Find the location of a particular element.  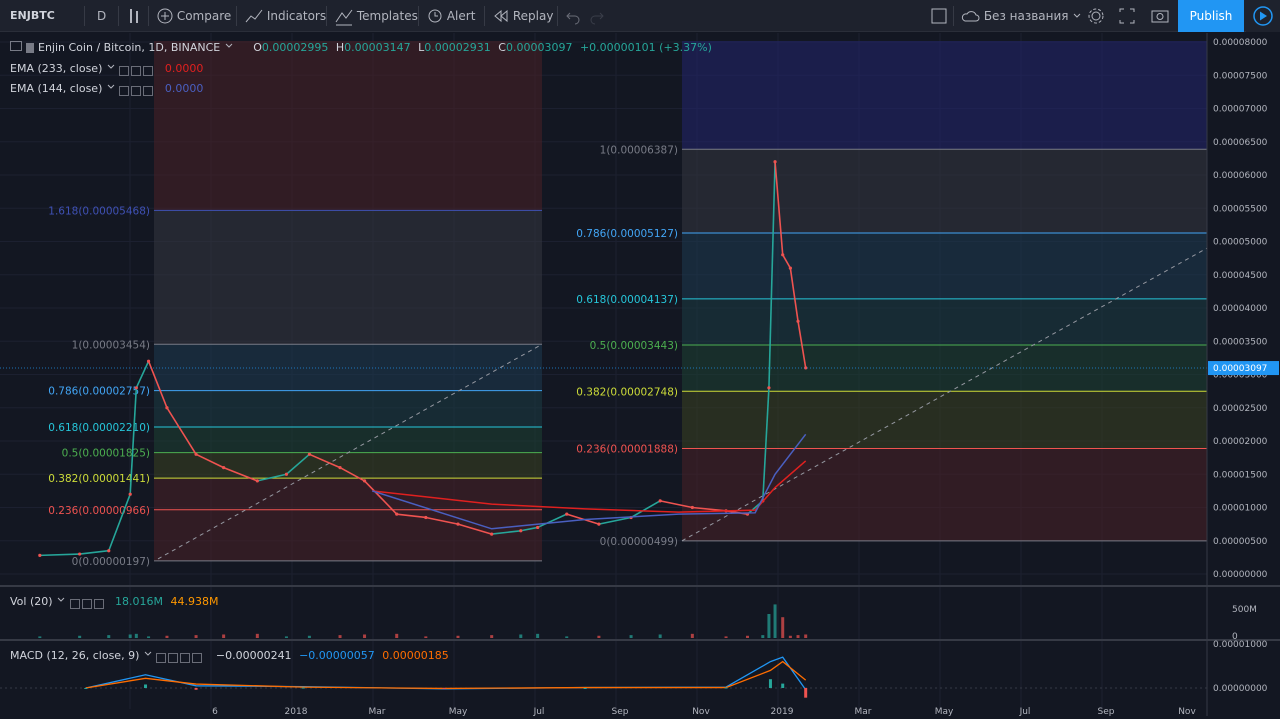

symbol-search: ENJBTC is located at coordinates (32, 16).